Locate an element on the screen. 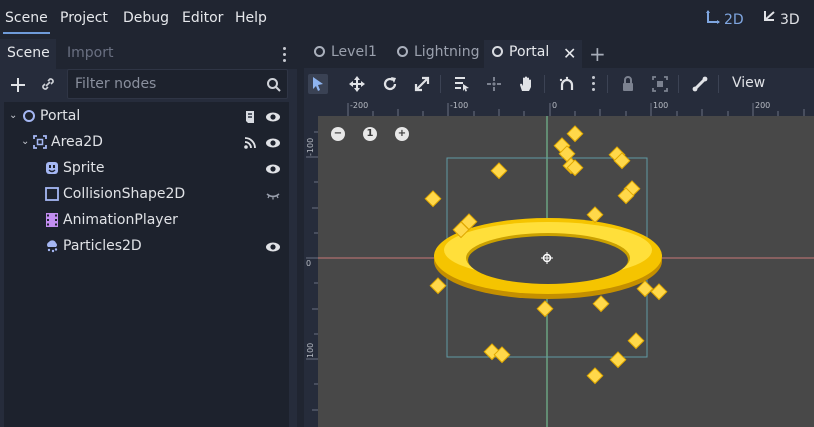 The width and height of the screenshot is (814, 427). filter-nodes-input: Filter nodes is located at coordinates (177, 84).